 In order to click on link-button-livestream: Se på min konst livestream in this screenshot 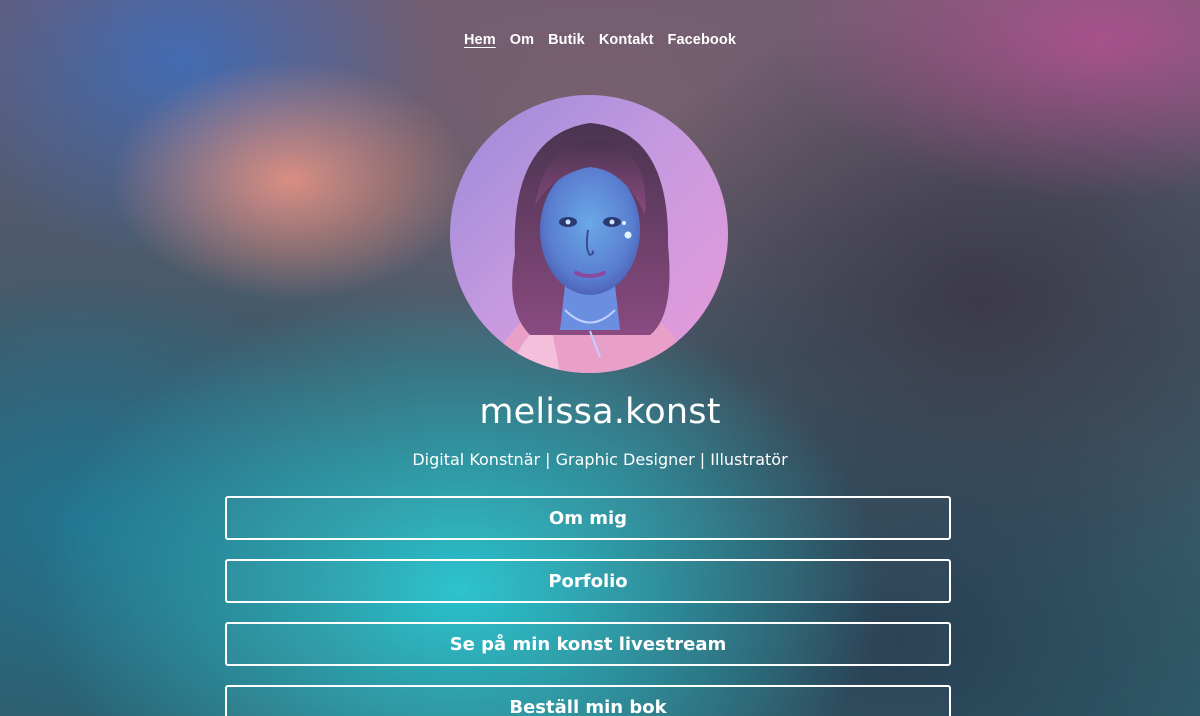, I will do `click(588, 644)`.